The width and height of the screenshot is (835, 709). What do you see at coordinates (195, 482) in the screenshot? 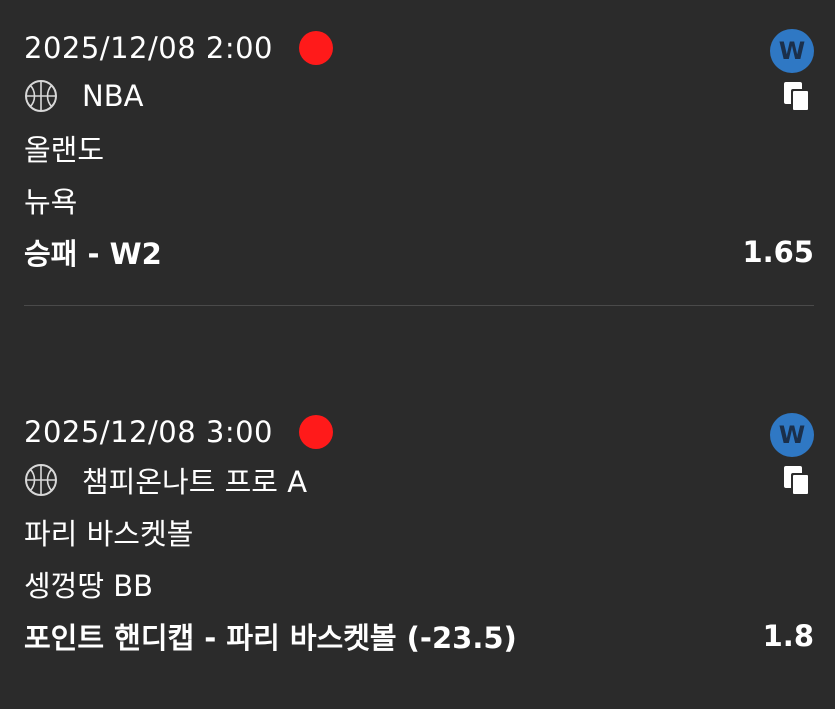
I see `league-name: 챔피온나트 프로 A` at bounding box center [195, 482].